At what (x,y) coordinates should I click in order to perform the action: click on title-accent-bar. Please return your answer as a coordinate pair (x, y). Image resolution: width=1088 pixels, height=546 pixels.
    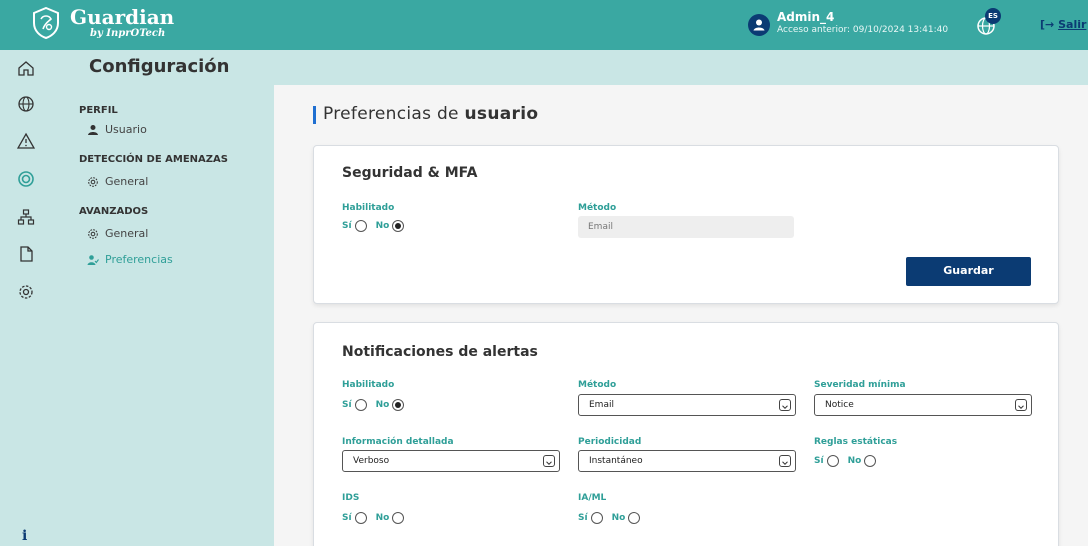
    Looking at the image, I should click on (314, 115).